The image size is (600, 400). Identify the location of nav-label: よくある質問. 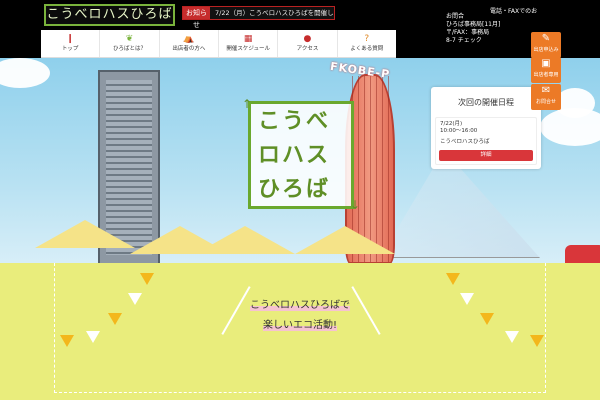
(367, 49).